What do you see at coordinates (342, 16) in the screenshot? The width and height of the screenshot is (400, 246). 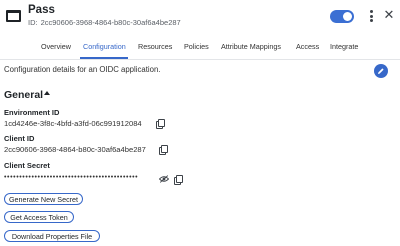 I see `enable-toggle` at bounding box center [342, 16].